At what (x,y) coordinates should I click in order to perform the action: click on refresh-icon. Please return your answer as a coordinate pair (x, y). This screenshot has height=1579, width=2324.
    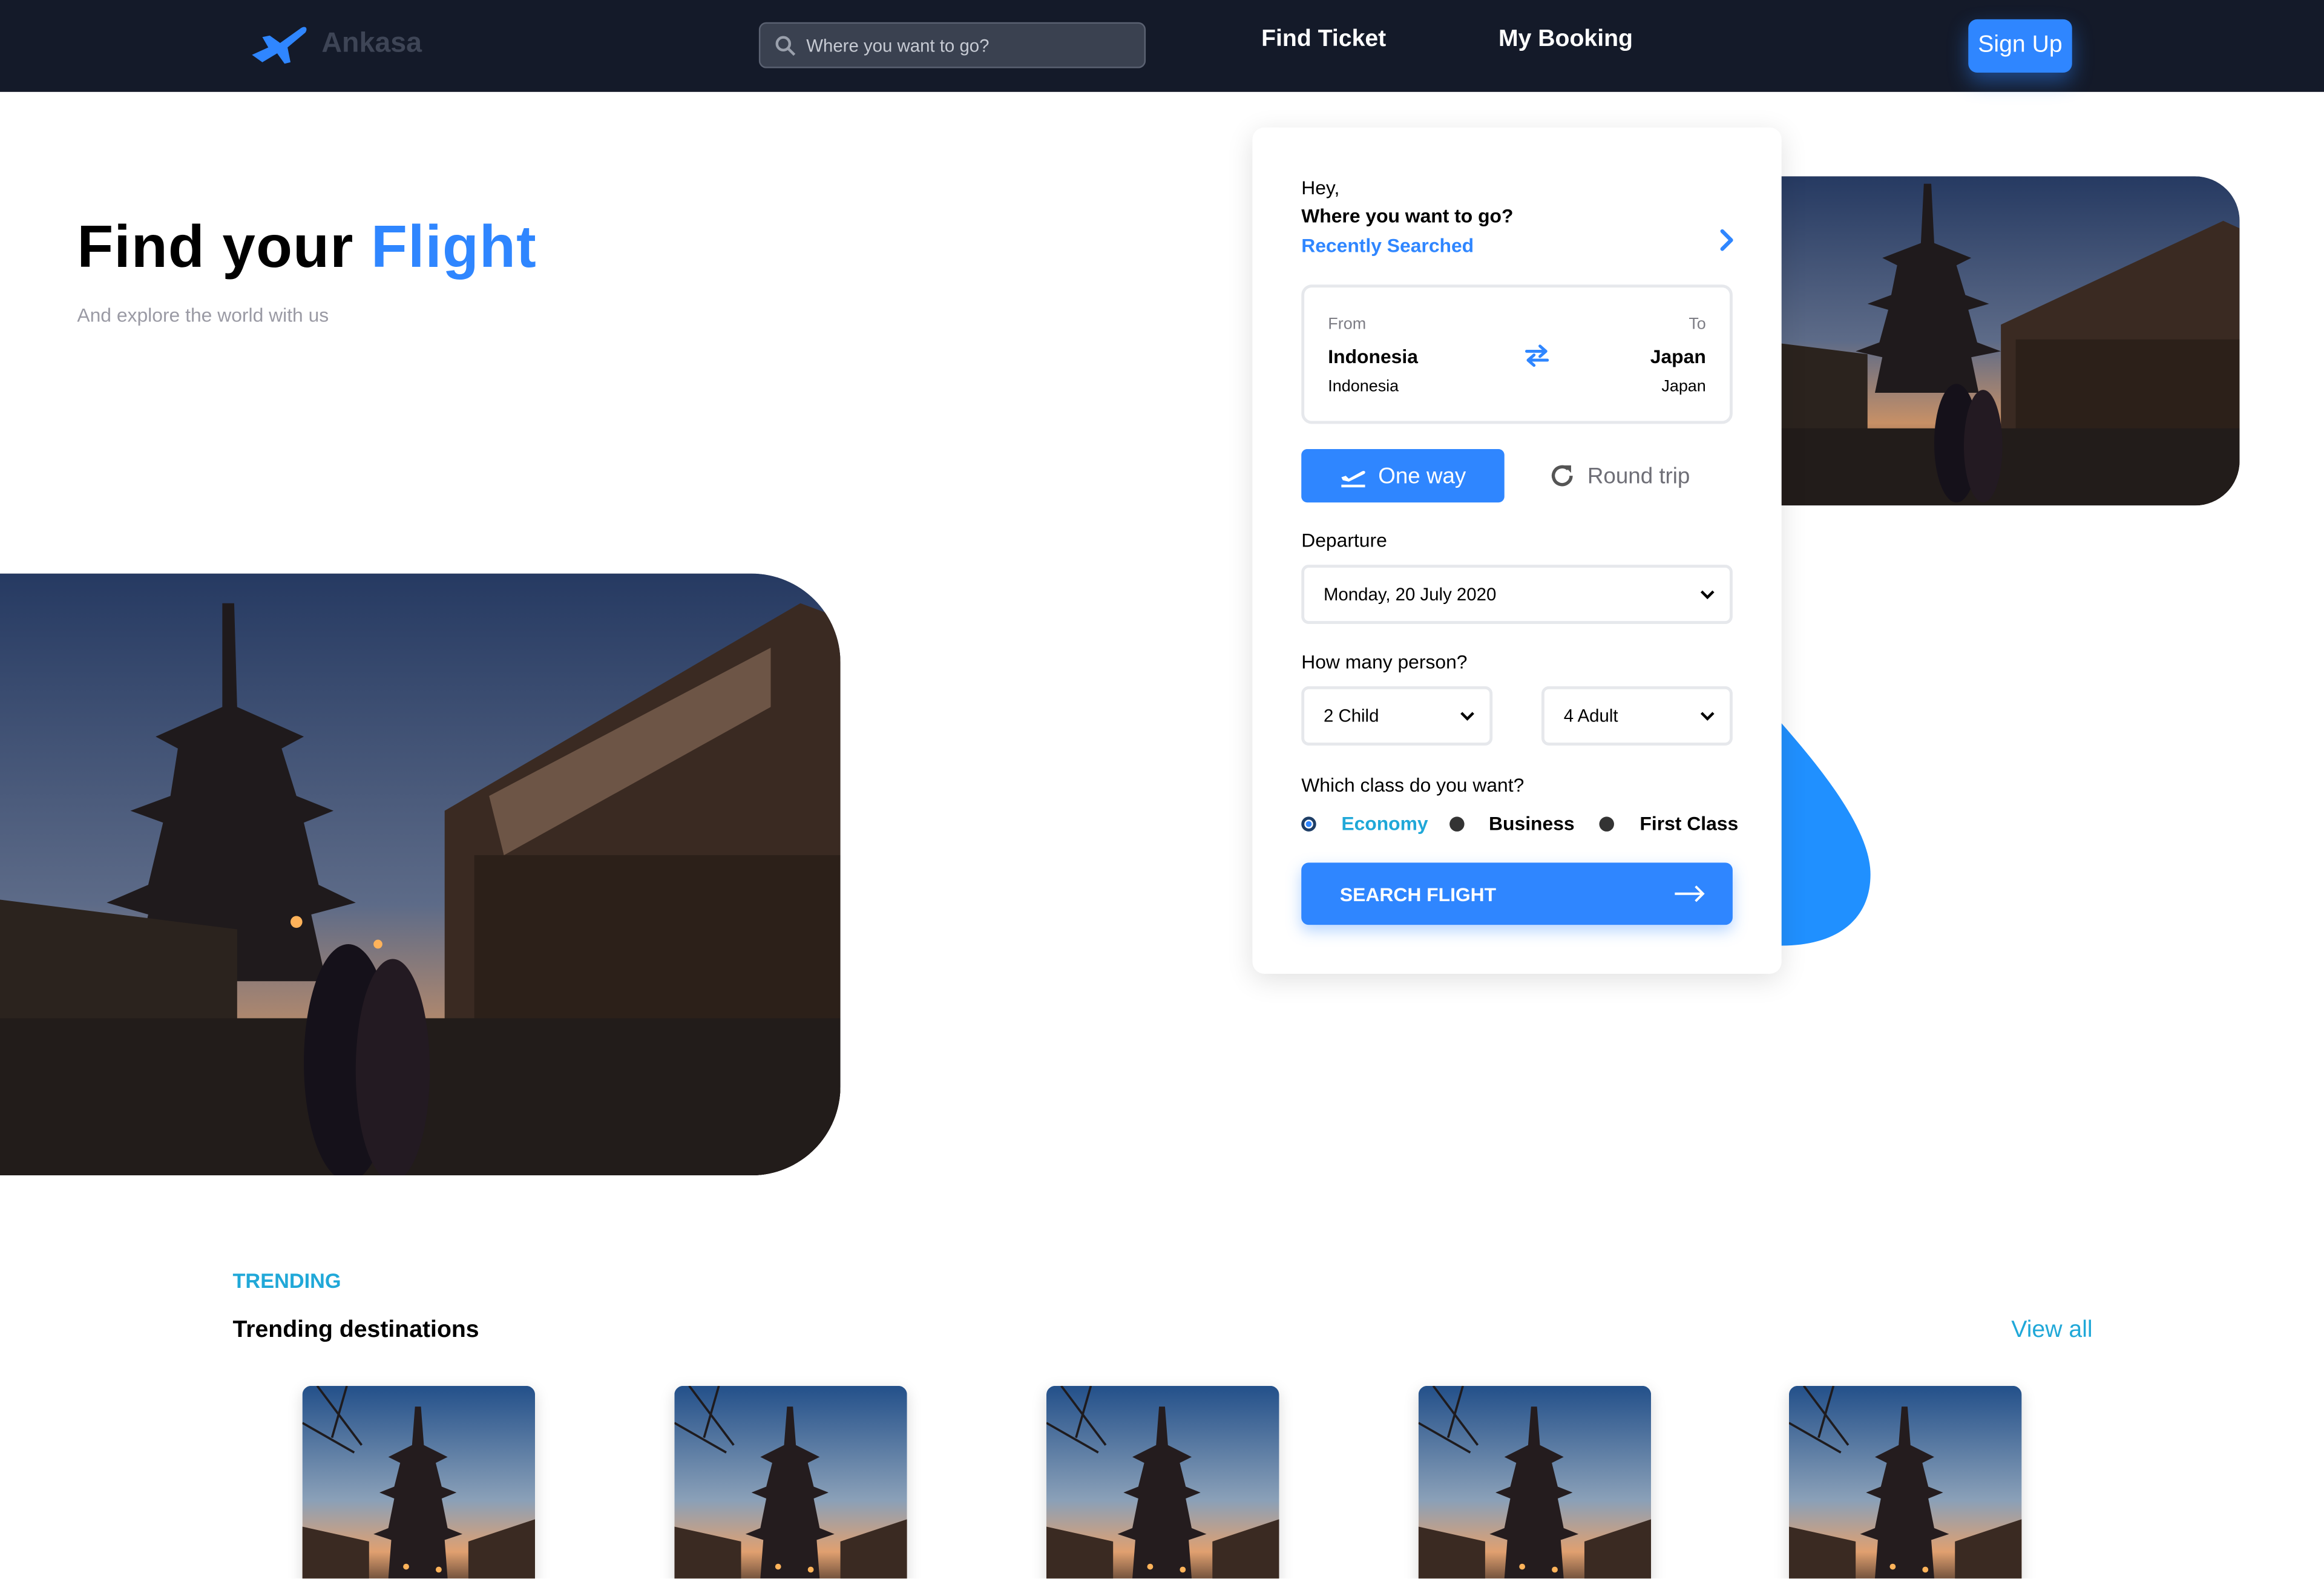
    Looking at the image, I should click on (1562, 476).